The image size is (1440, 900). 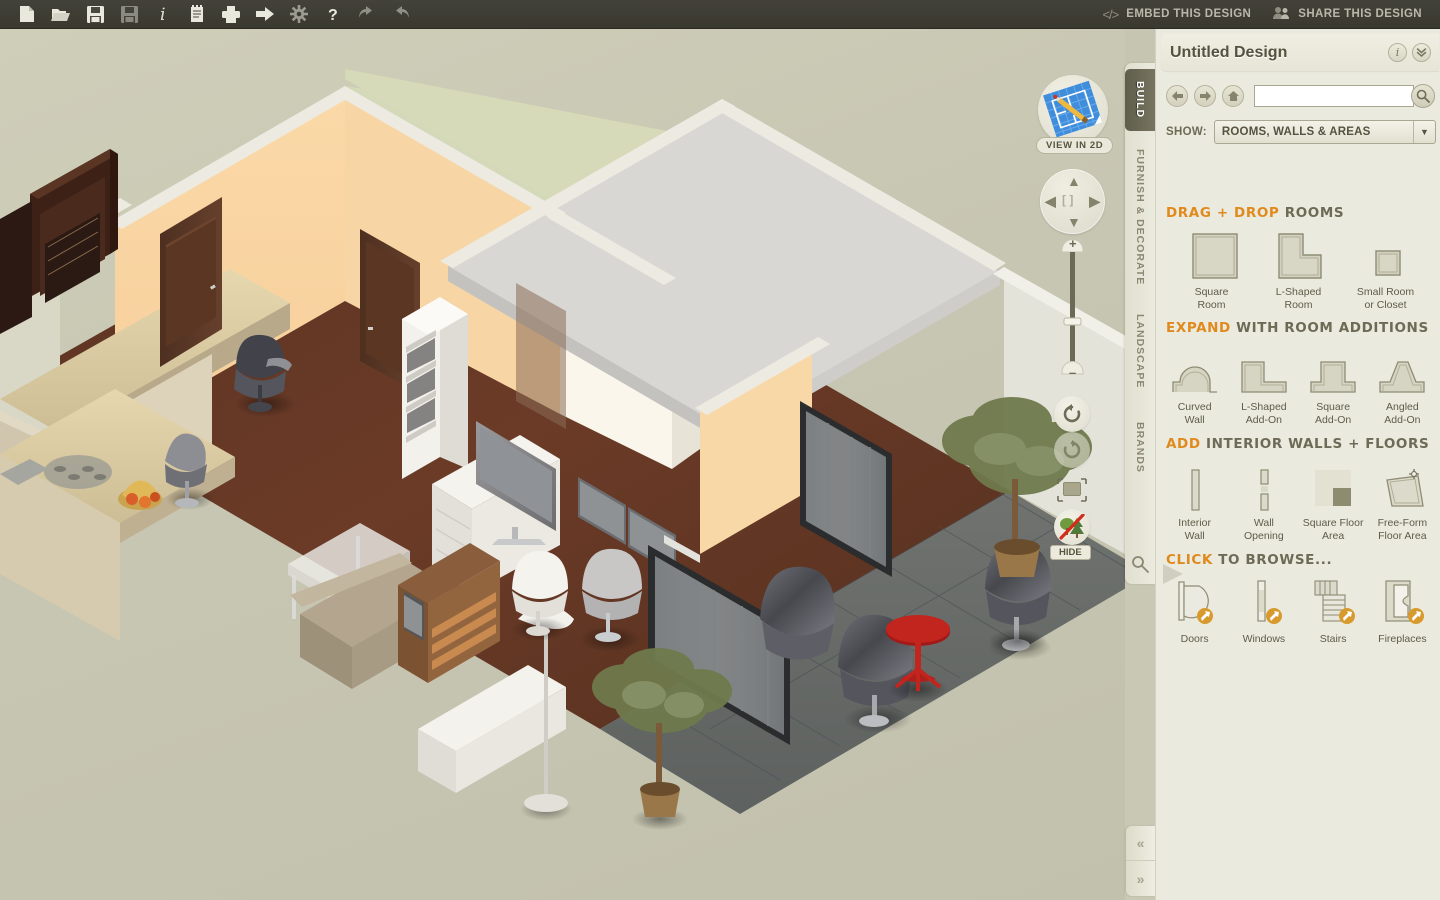 What do you see at coordinates (1421, 52) in the screenshot?
I see `panel-collapse-button` at bounding box center [1421, 52].